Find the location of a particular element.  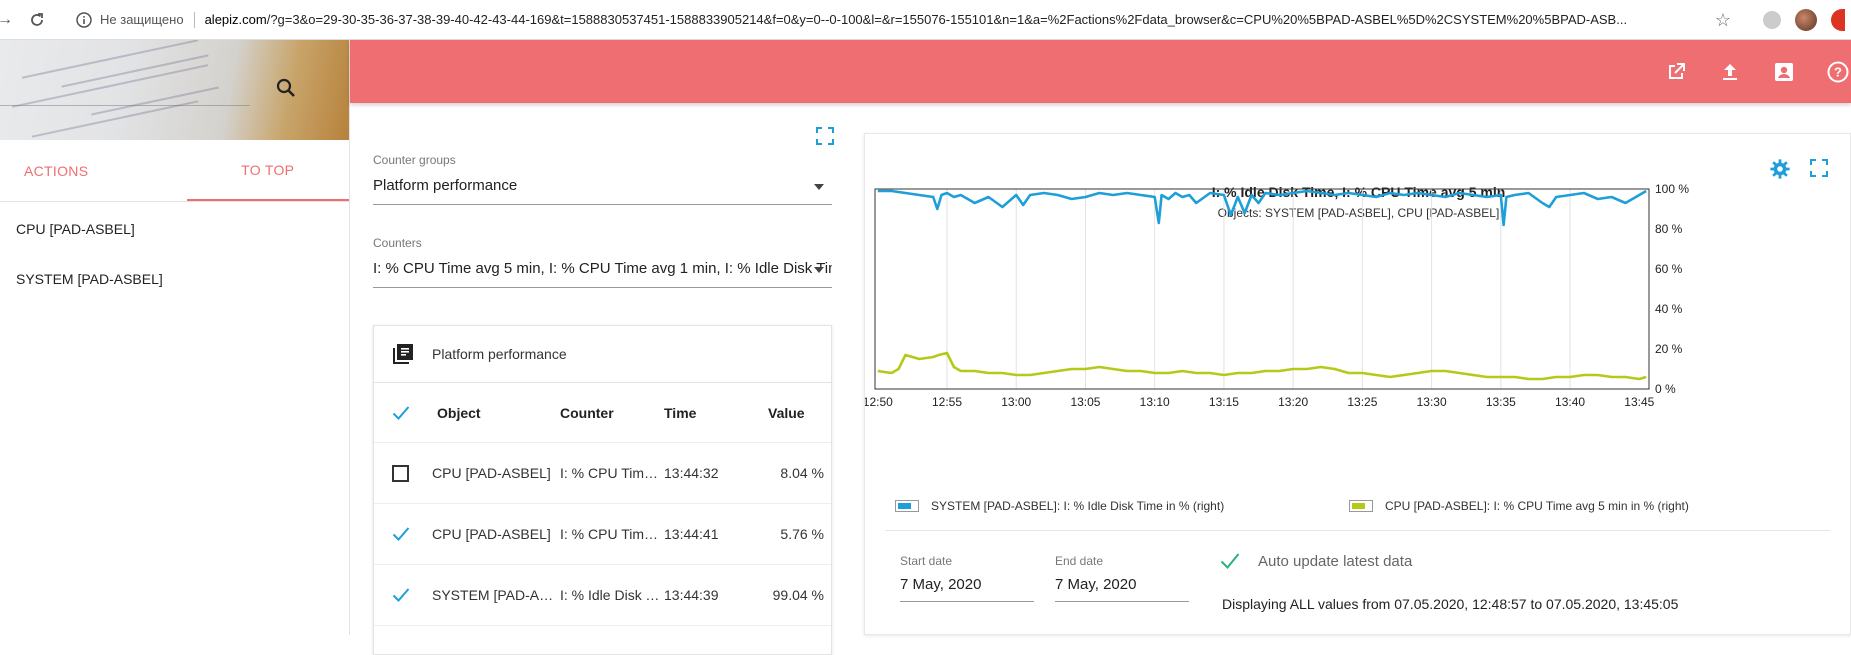

x-tick-label: 13:35 is located at coordinates (1501, 402).